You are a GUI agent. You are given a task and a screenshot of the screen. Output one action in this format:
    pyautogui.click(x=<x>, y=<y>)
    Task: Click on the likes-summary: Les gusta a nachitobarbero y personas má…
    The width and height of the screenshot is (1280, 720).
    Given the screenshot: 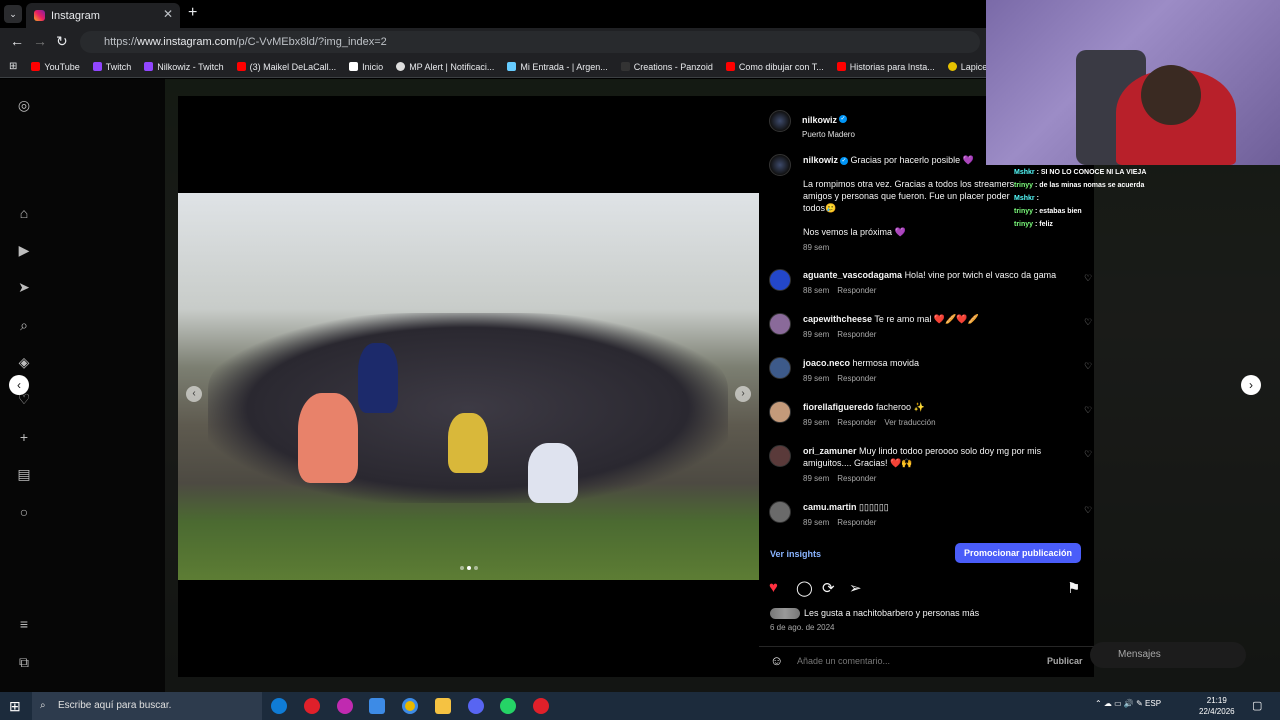 What is the action you would take?
    pyautogui.click(x=874, y=614)
    